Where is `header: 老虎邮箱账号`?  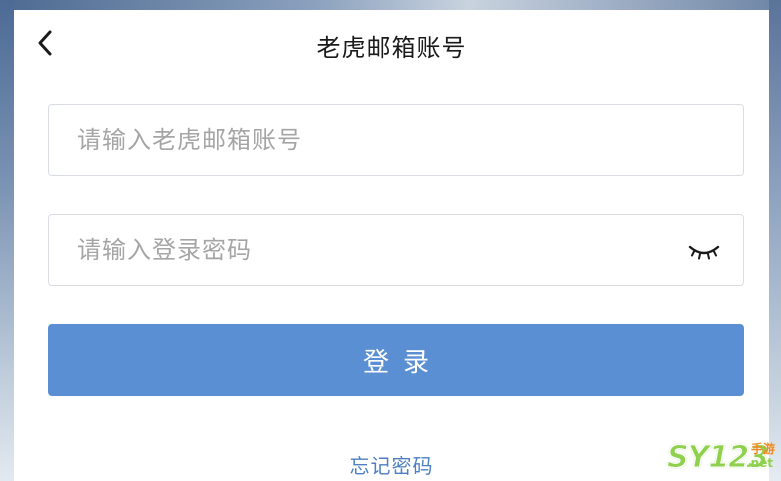
header: 老虎邮箱账号 is located at coordinates (391, 43).